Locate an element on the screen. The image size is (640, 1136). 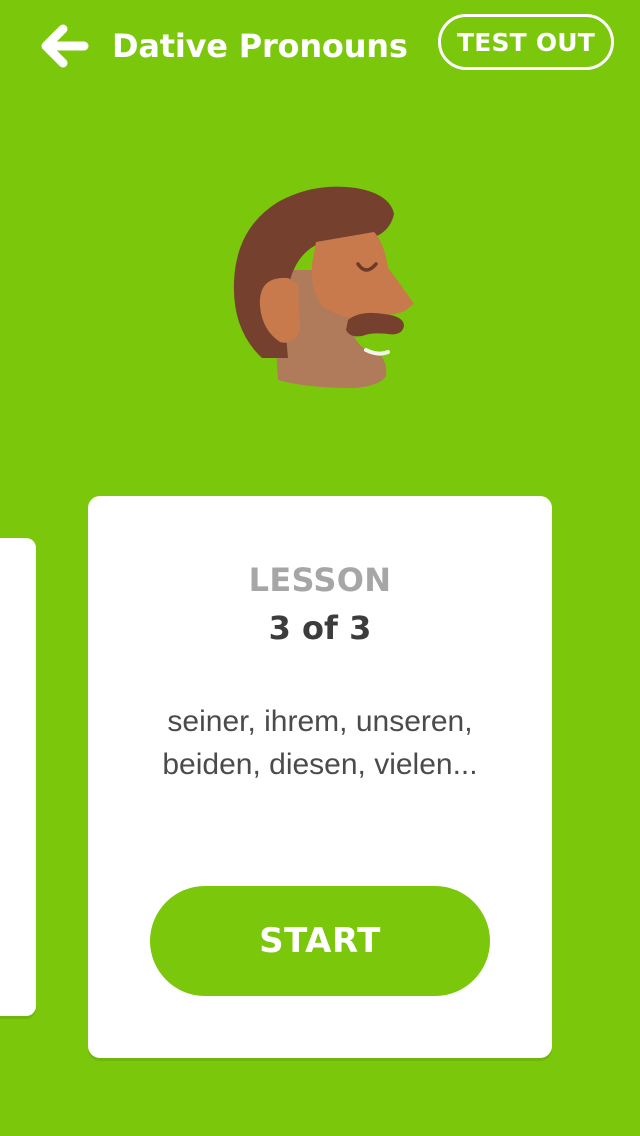
man-profile-head-icon is located at coordinates (323, 287).